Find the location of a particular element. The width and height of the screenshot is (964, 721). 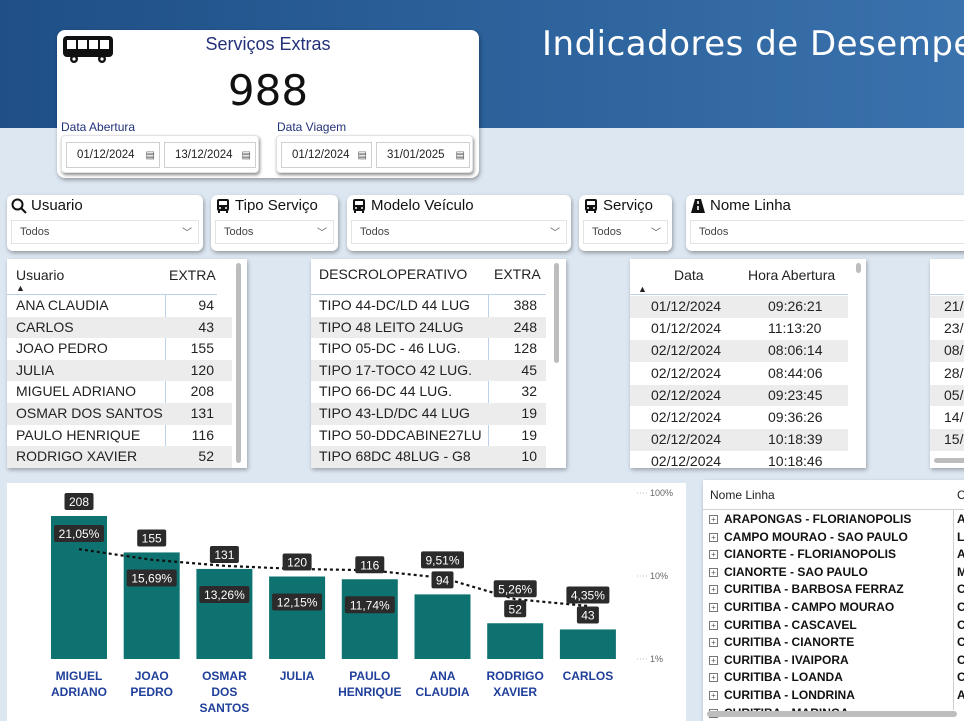

column-header-hora-abertura: Hora Abertura is located at coordinates (791, 275).